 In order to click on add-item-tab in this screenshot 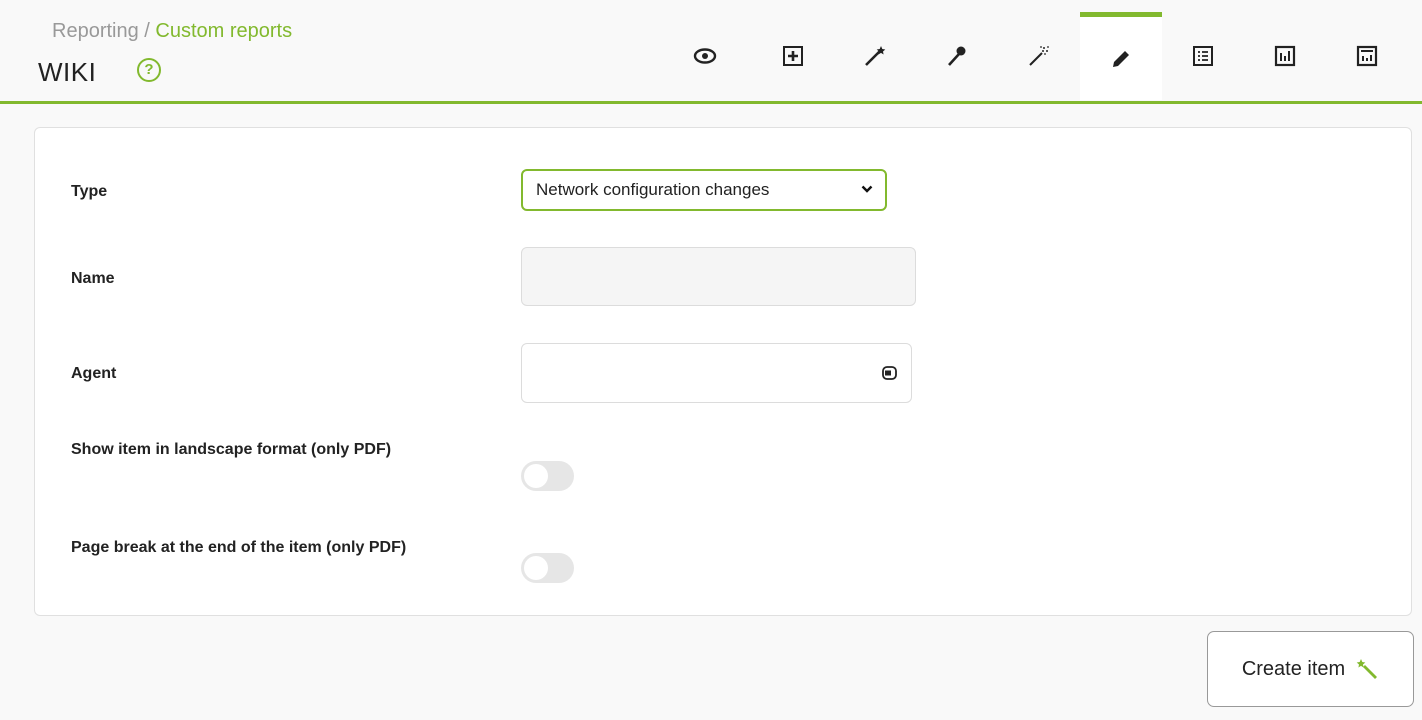, I will do `click(793, 56)`.